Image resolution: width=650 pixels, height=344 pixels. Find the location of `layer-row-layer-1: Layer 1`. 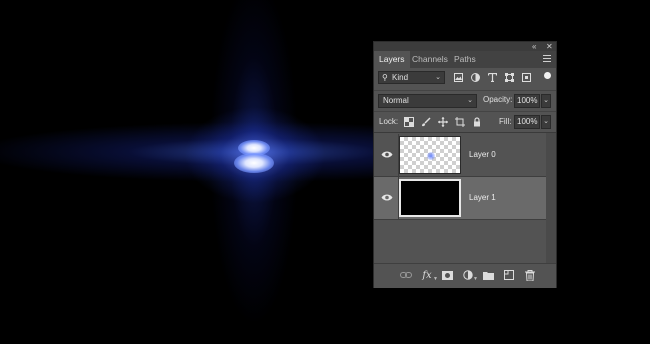

layer-row-layer-1: Layer 1 is located at coordinates (460, 198).